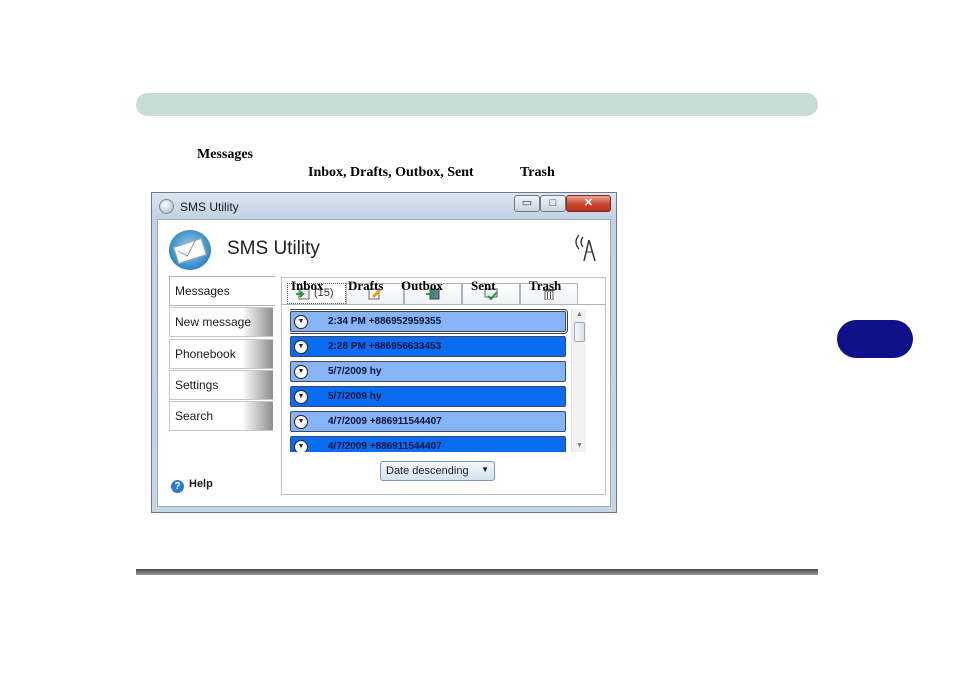  I want to click on sidebar-item-settings: Settings, so click(221, 385).